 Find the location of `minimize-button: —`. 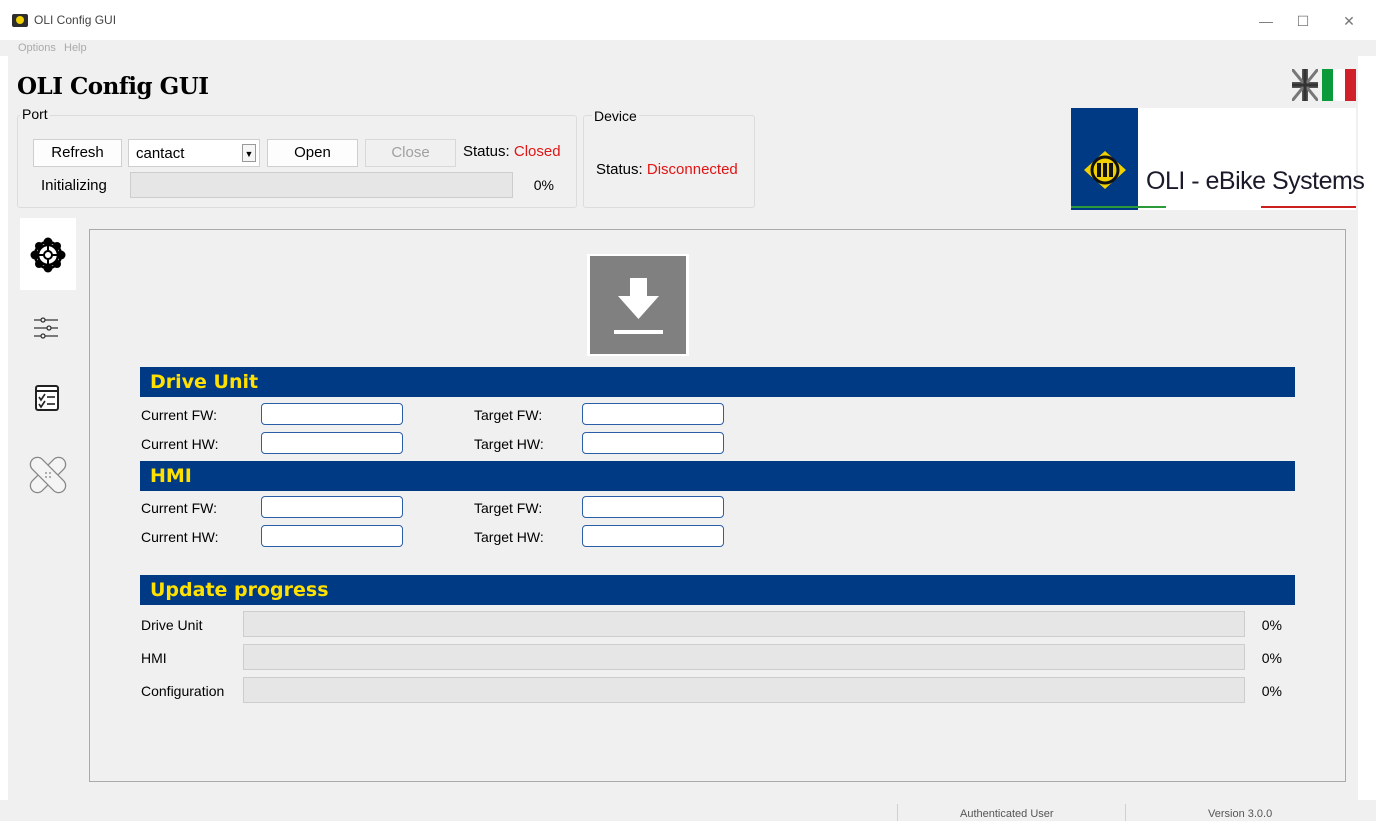

minimize-button: — is located at coordinates (1266, 21).